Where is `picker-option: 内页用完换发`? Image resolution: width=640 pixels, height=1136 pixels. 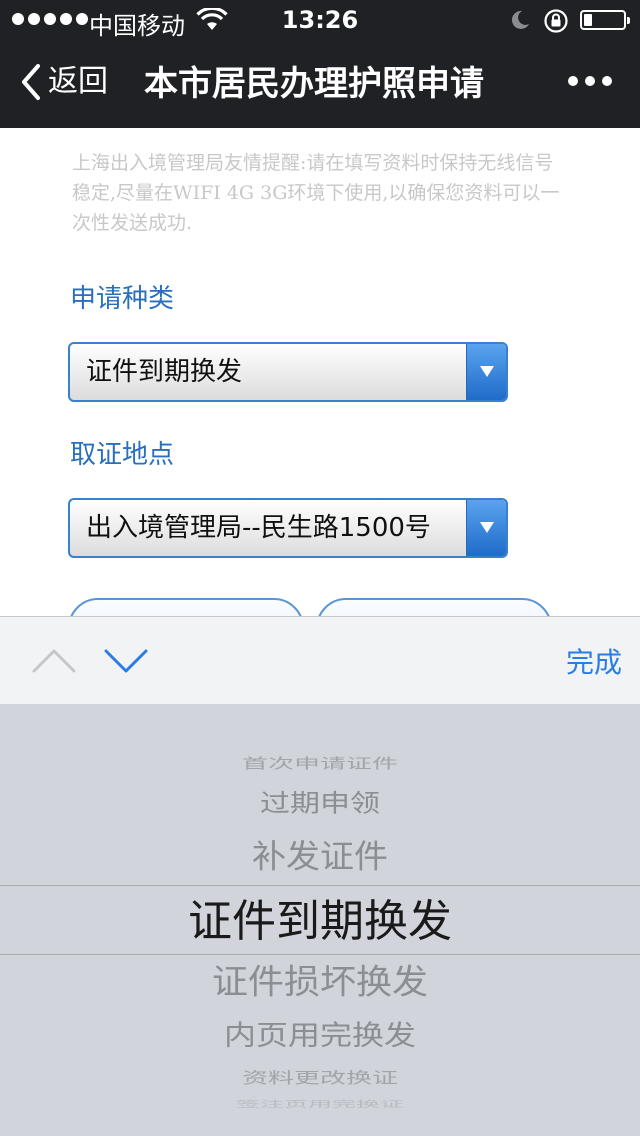 picker-option: 内页用完换发 is located at coordinates (320, 1034).